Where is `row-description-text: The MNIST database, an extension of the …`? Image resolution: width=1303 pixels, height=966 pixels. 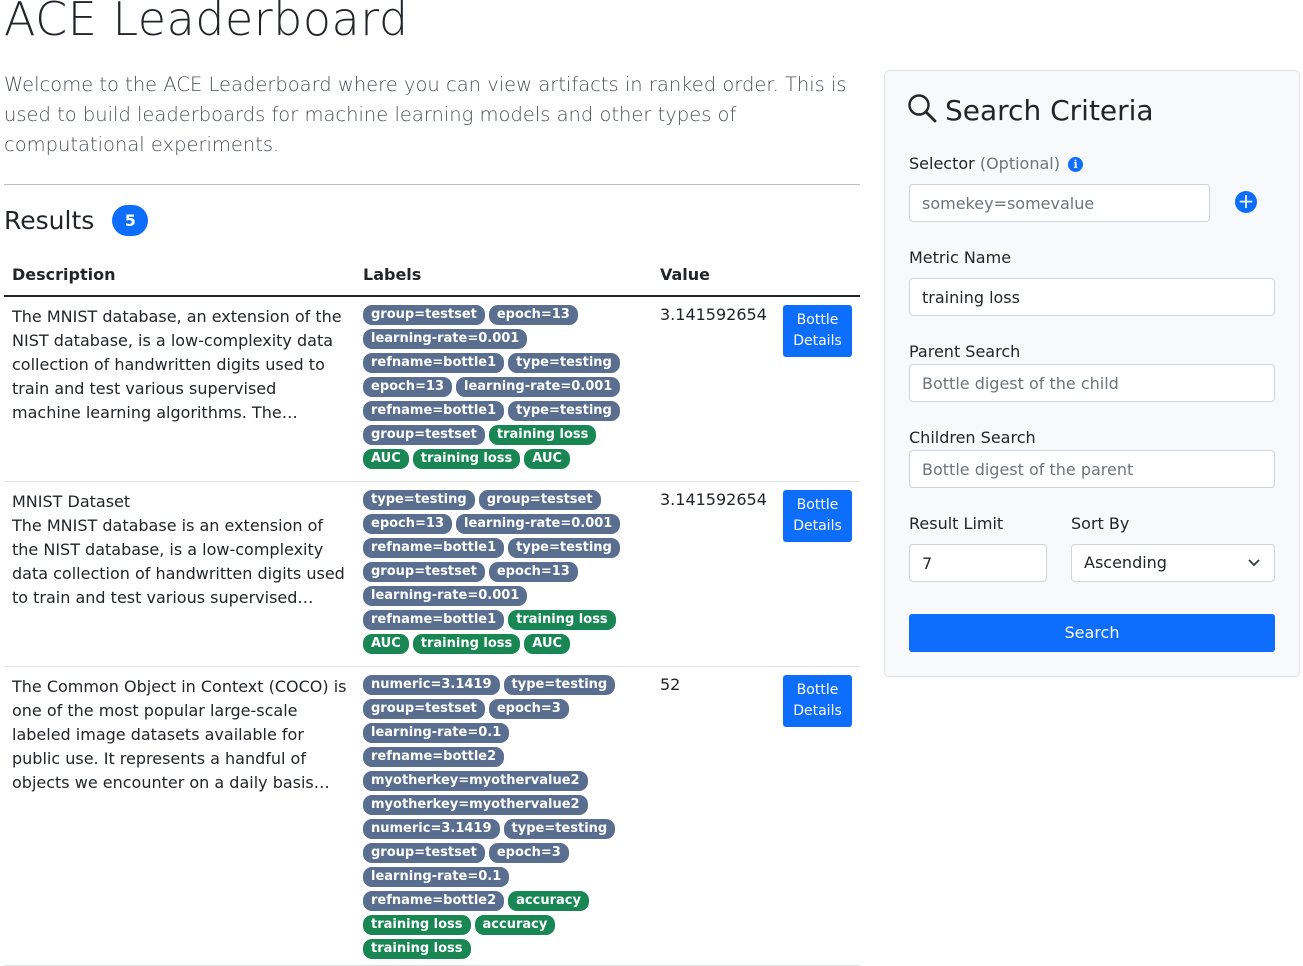
row-description-text: The MNIST database, an extension of the … is located at coordinates (177, 364).